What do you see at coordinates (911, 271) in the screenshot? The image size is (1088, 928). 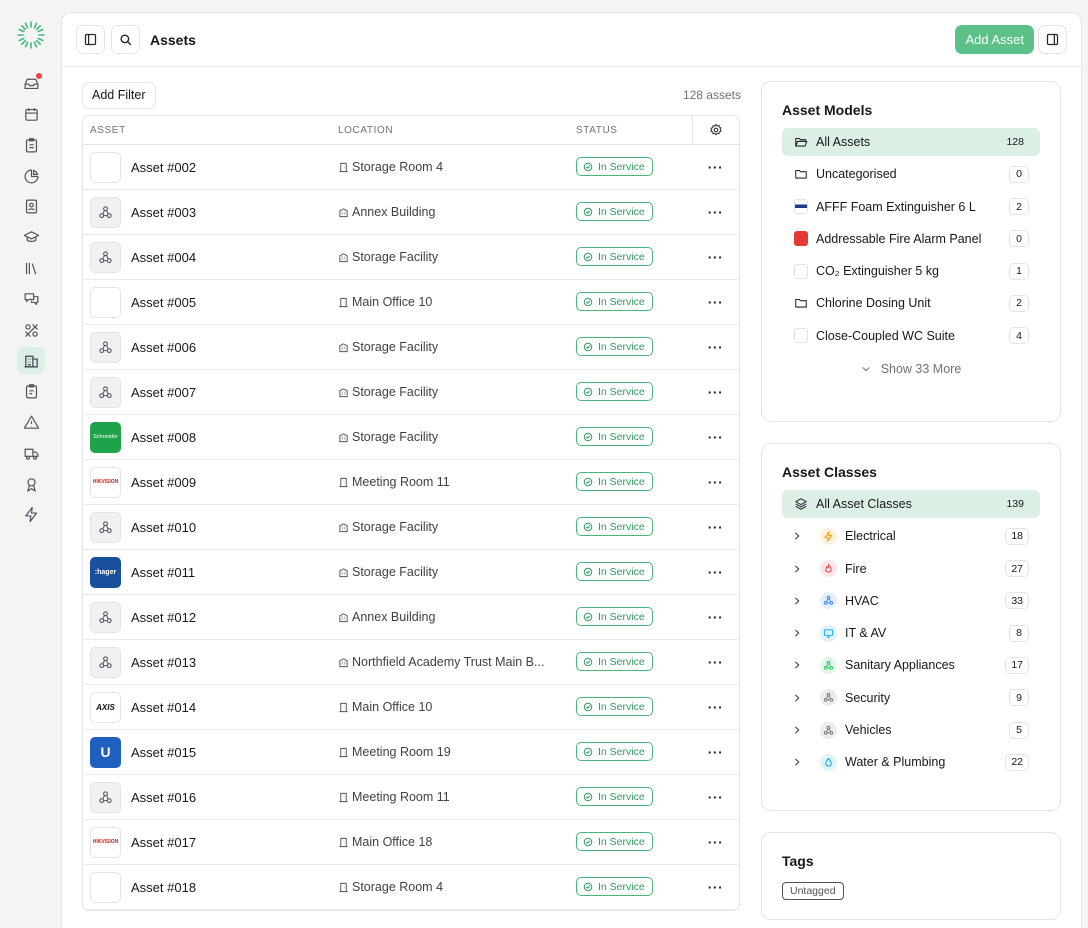 I see `asset-model-item: CO₂ Extinguisher 5 kg 1` at bounding box center [911, 271].